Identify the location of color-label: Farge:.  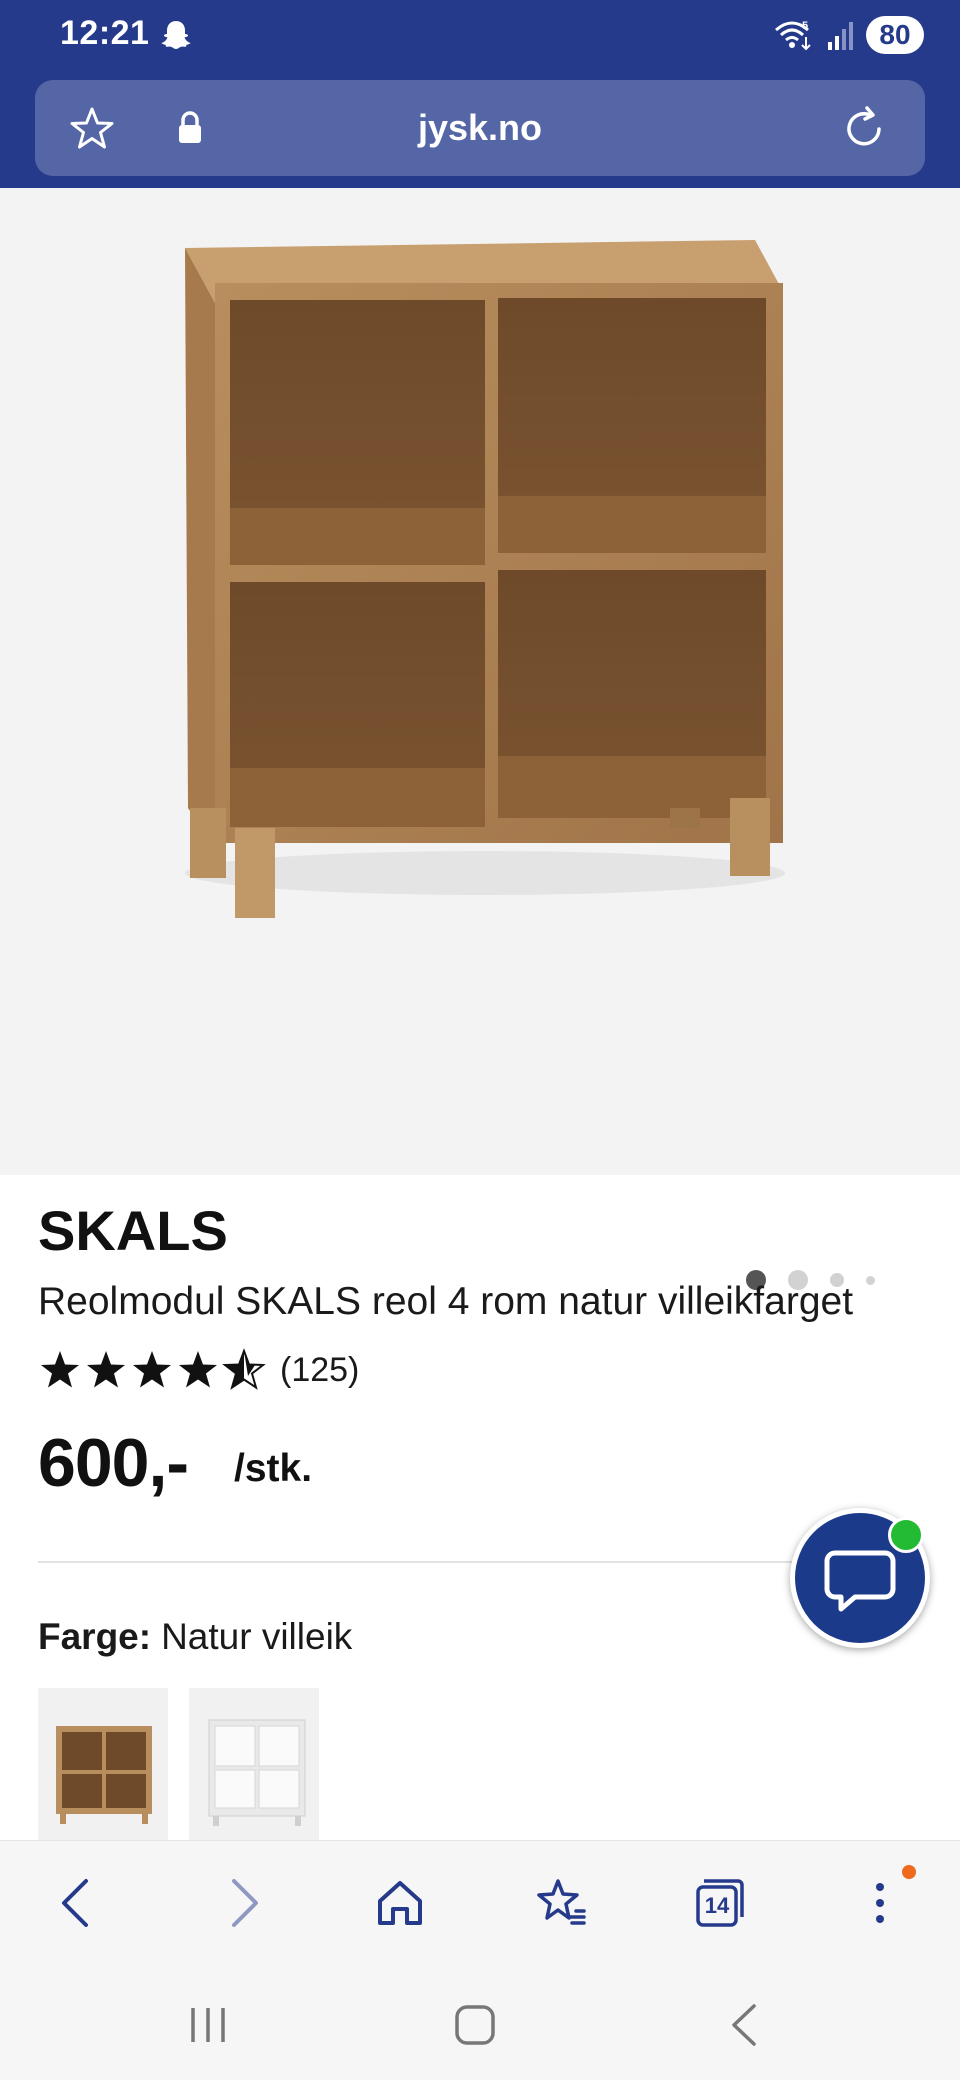
(95, 1636).